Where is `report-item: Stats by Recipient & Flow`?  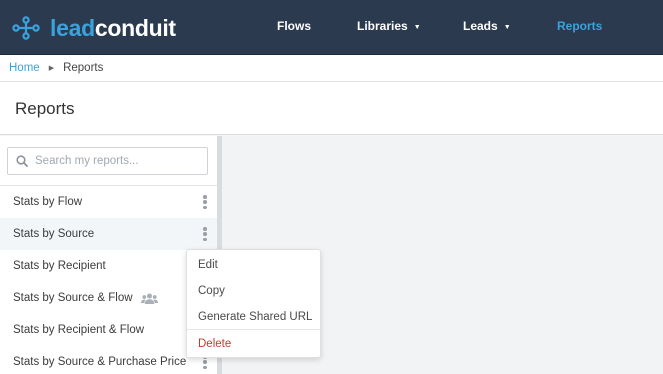 report-item: Stats by Recipient & Flow is located at coordinates (108, 330).